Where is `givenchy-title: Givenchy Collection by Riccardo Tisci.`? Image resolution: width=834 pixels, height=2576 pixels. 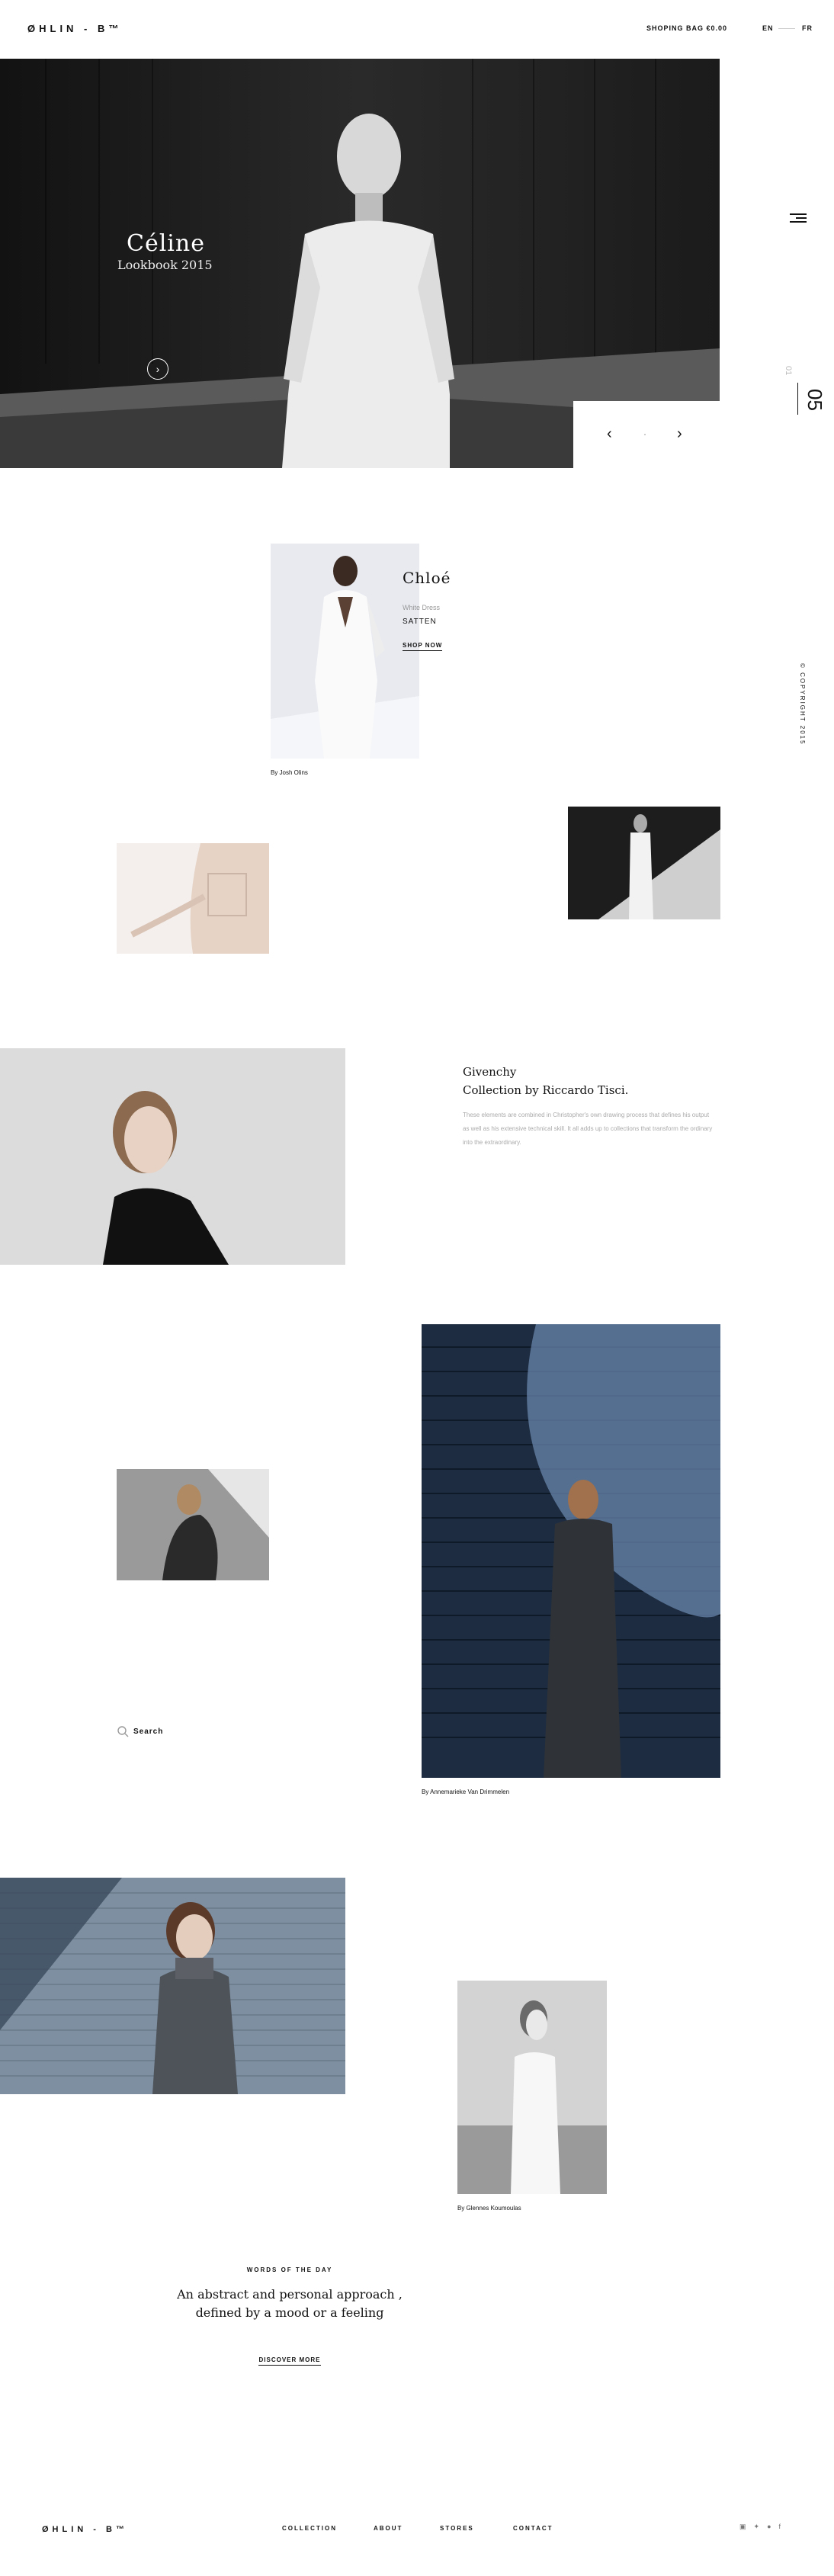 givenchy-title: Givenchy Collection by Riccardo Tisci. is located at coordinates (545, 1081).